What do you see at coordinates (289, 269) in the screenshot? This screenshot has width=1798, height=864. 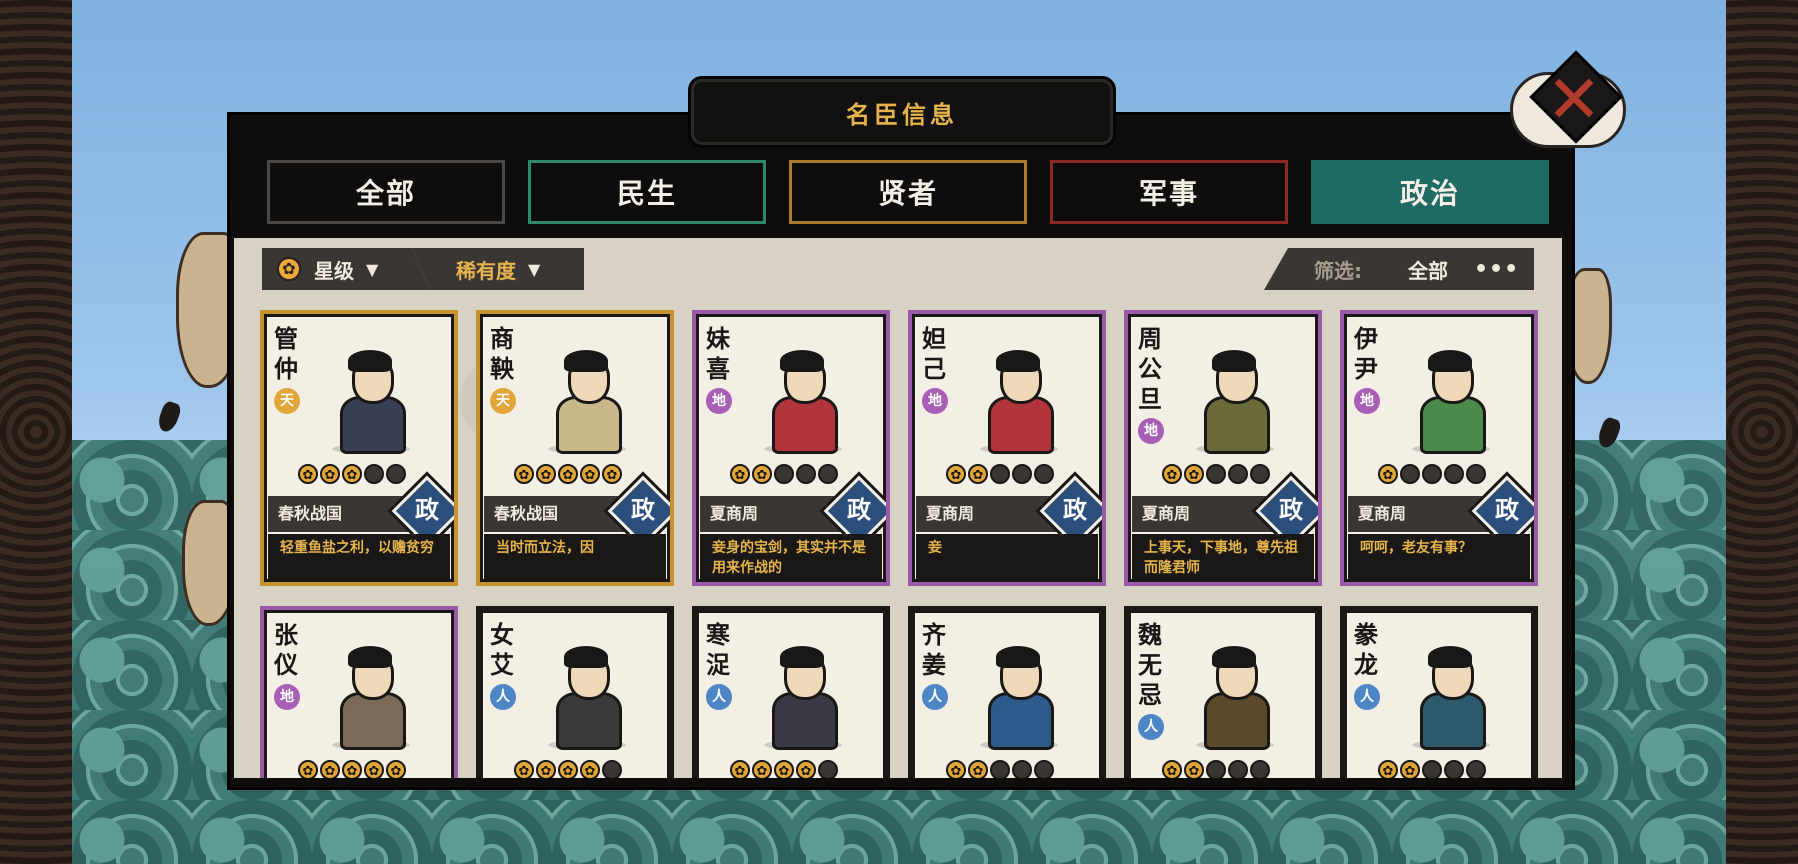 I see `flower-icon: ✿` at bounding box center [289, 269].